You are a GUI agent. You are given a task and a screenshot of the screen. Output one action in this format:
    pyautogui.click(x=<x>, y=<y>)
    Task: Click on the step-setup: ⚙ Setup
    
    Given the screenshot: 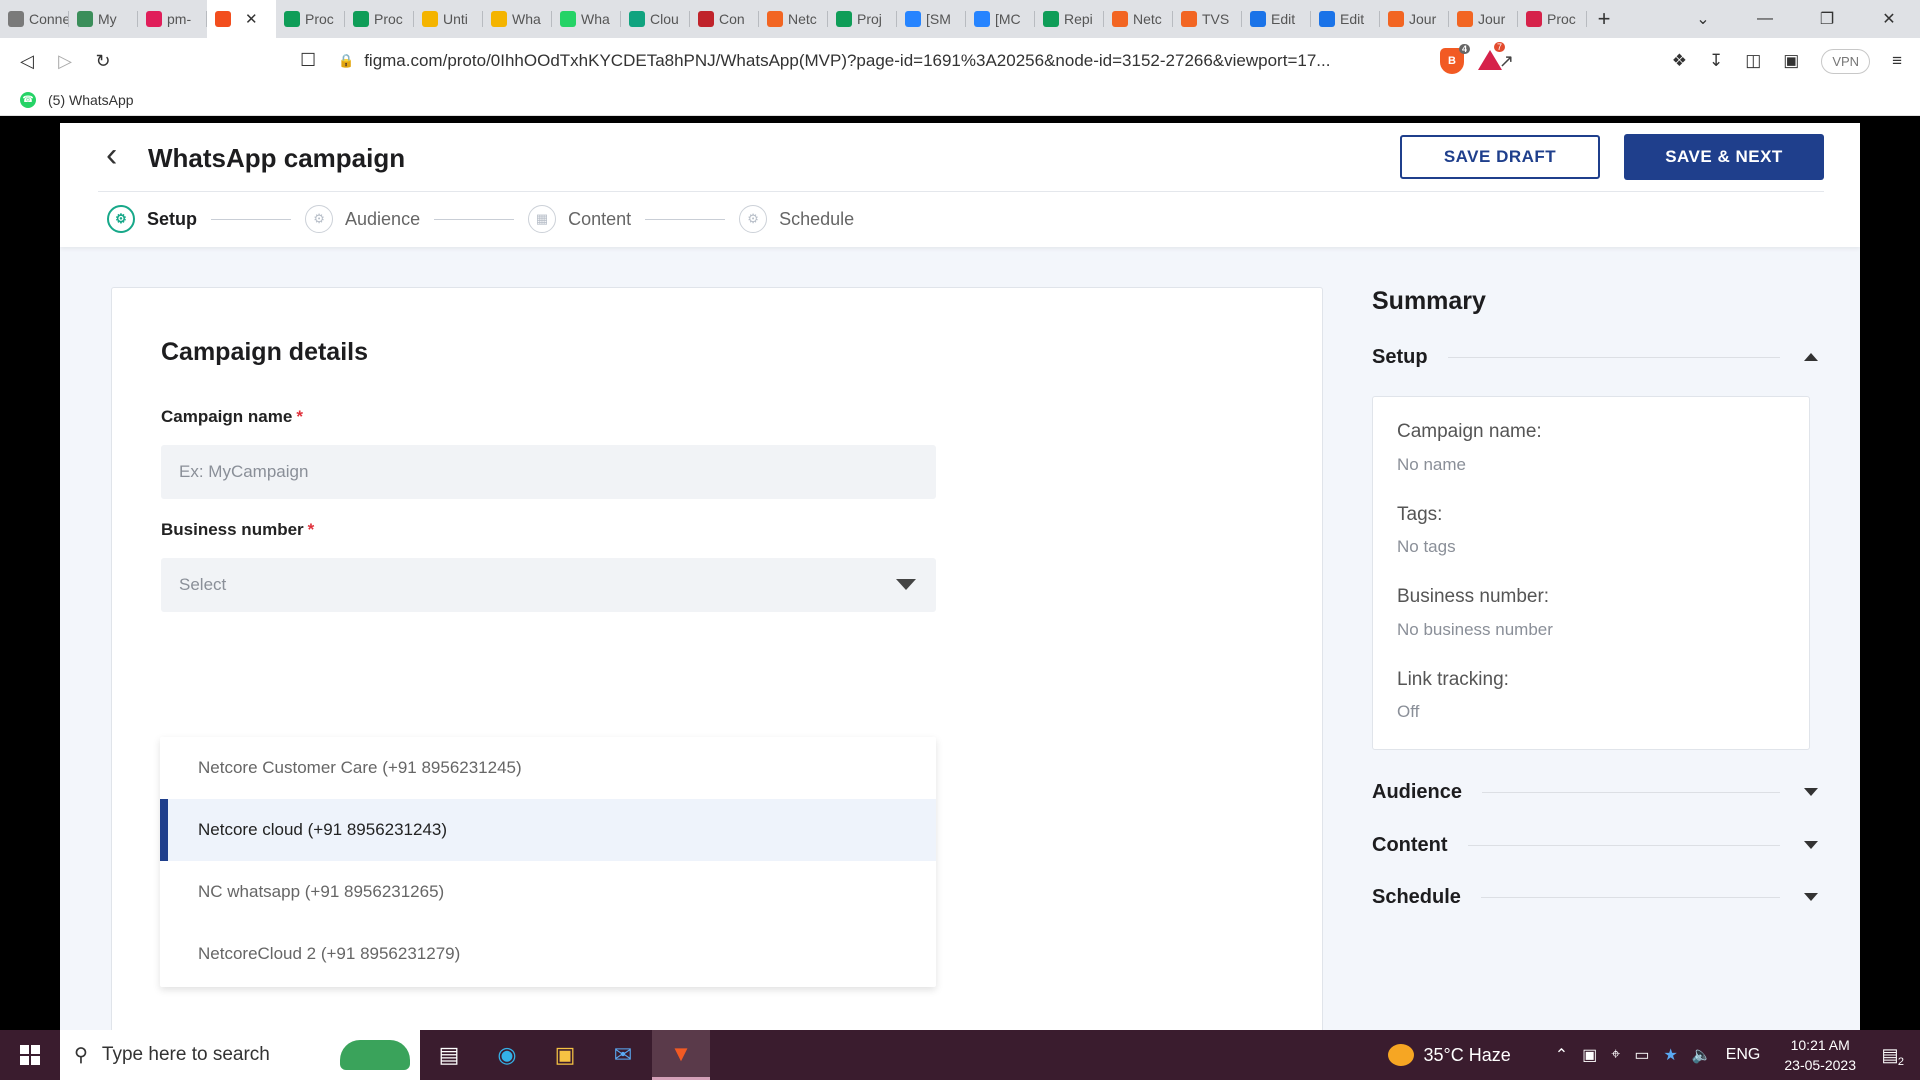 What is the action you would take?
    pyautogui.click(x=152, y=219)
    